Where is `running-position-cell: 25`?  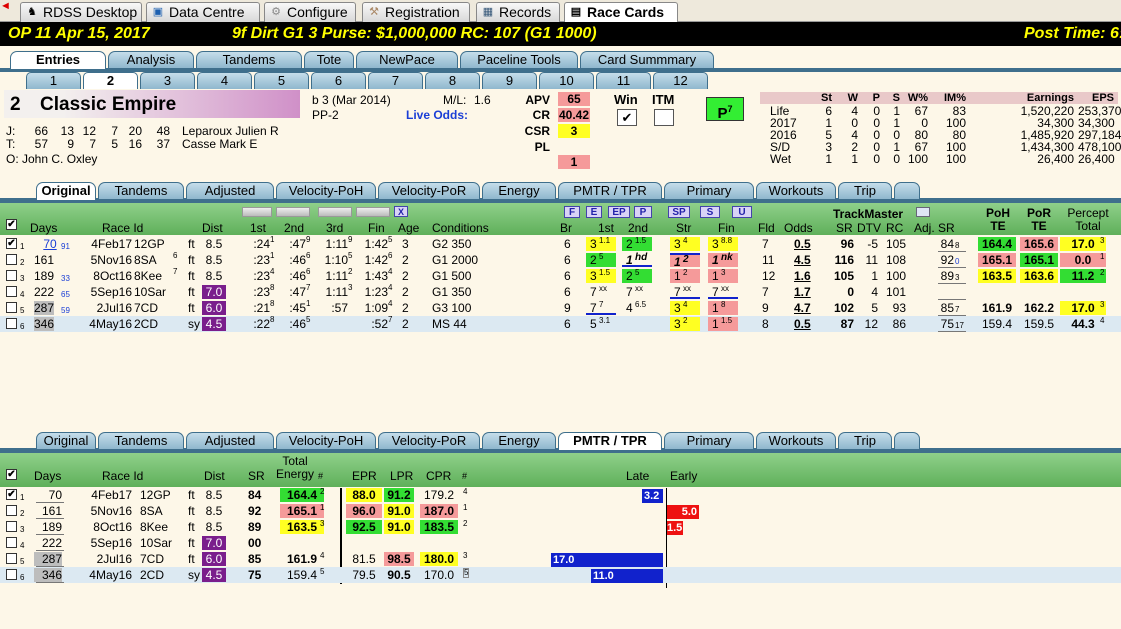
running-position-cell: 25 is located at coordinates (637, 275).